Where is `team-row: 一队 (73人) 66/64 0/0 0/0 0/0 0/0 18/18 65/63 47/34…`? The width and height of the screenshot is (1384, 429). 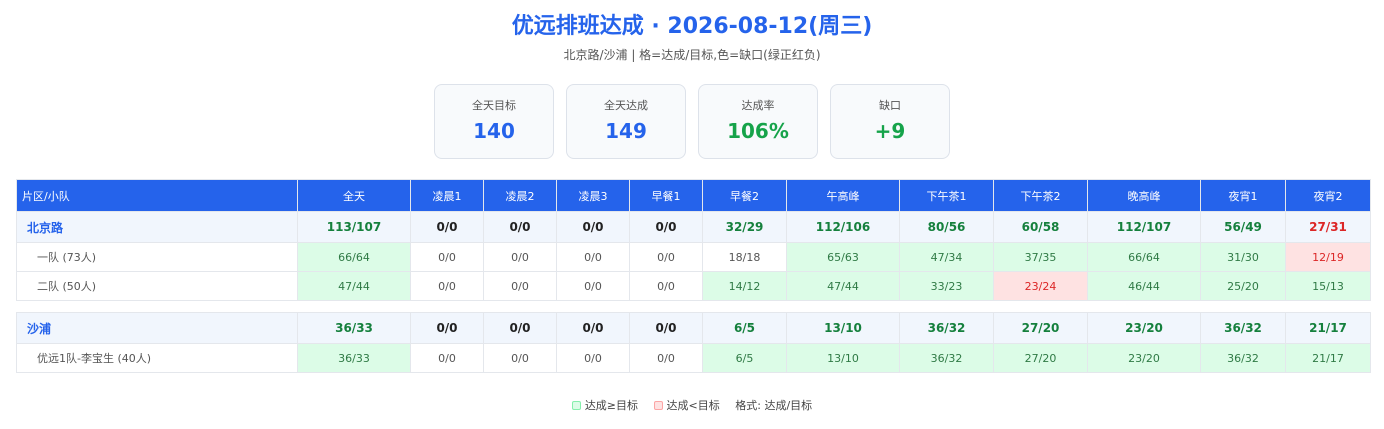
team-row: 一队 (73人) 66/64 0/0 0/0 0/0 0/0 18/18 65/63 47/34… is located at coordinates (693, 257).